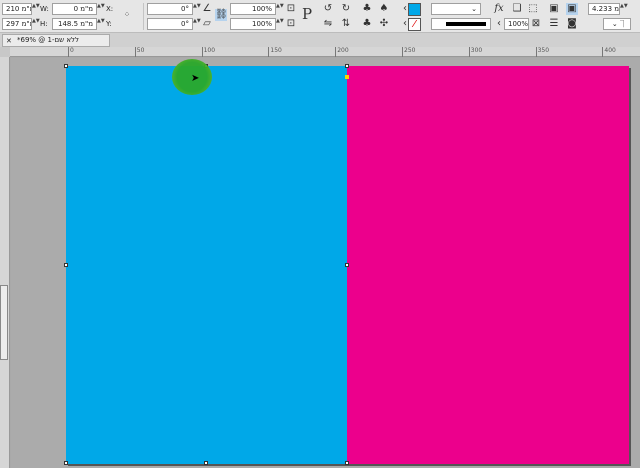 This screenshot has width=640, height=468. Describe the element at coordinates (207, 23) in the screenshot. I see `shear-angle-icon: ▱` at that location.